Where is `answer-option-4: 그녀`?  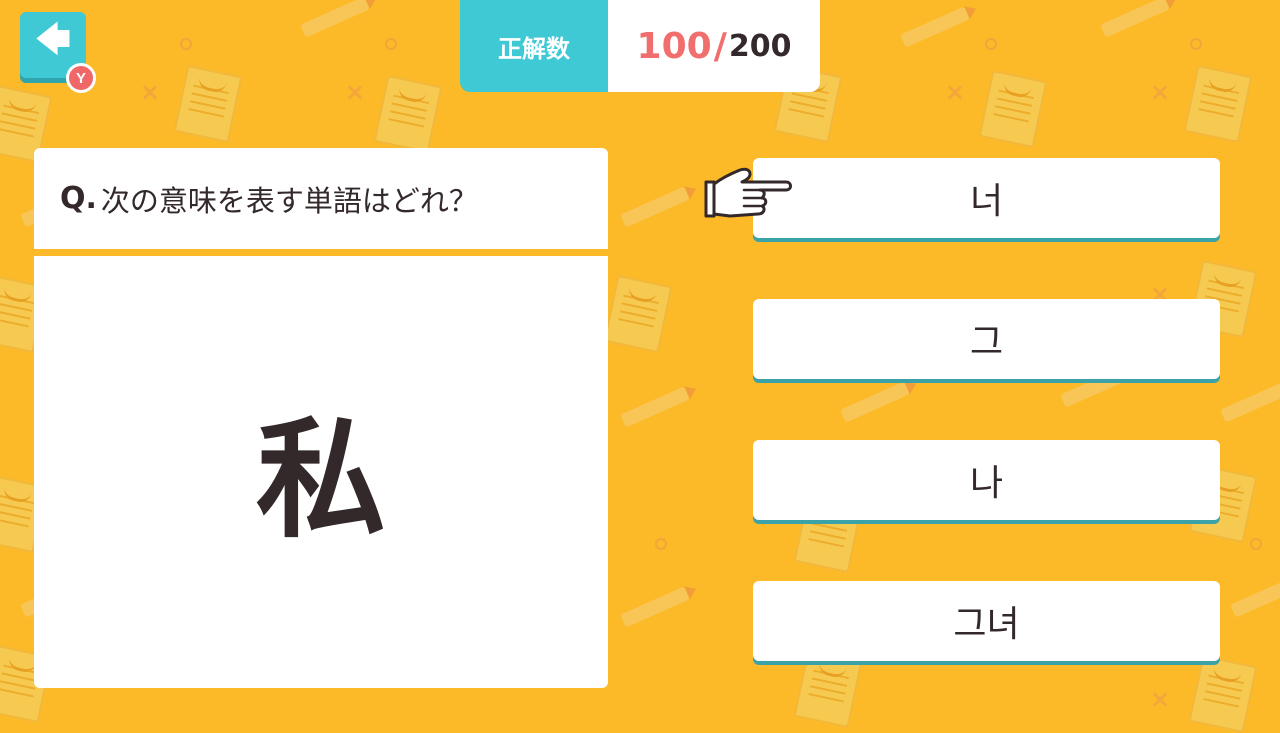
answer-option-4: 그녀 is located at coordinates (986, 621).